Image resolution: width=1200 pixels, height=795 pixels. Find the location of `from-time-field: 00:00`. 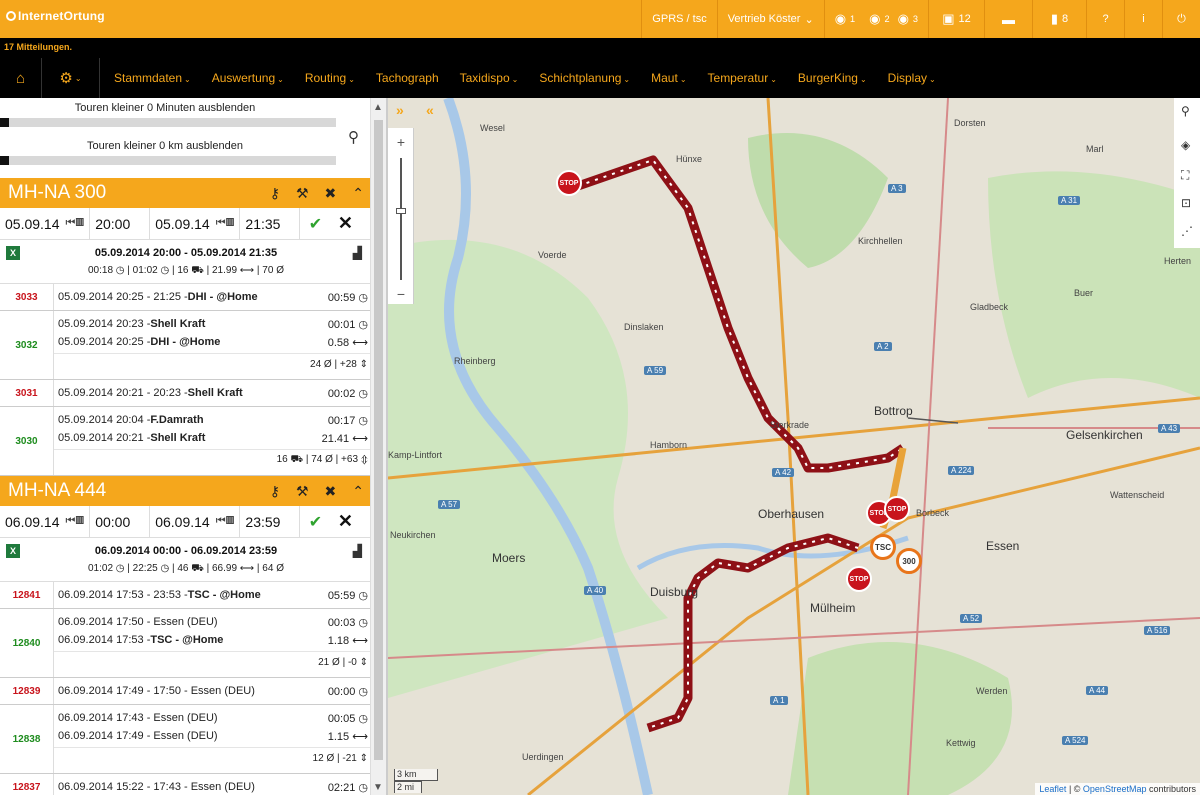

from-time-field: 00:00 is located at coordinates (120, 521).